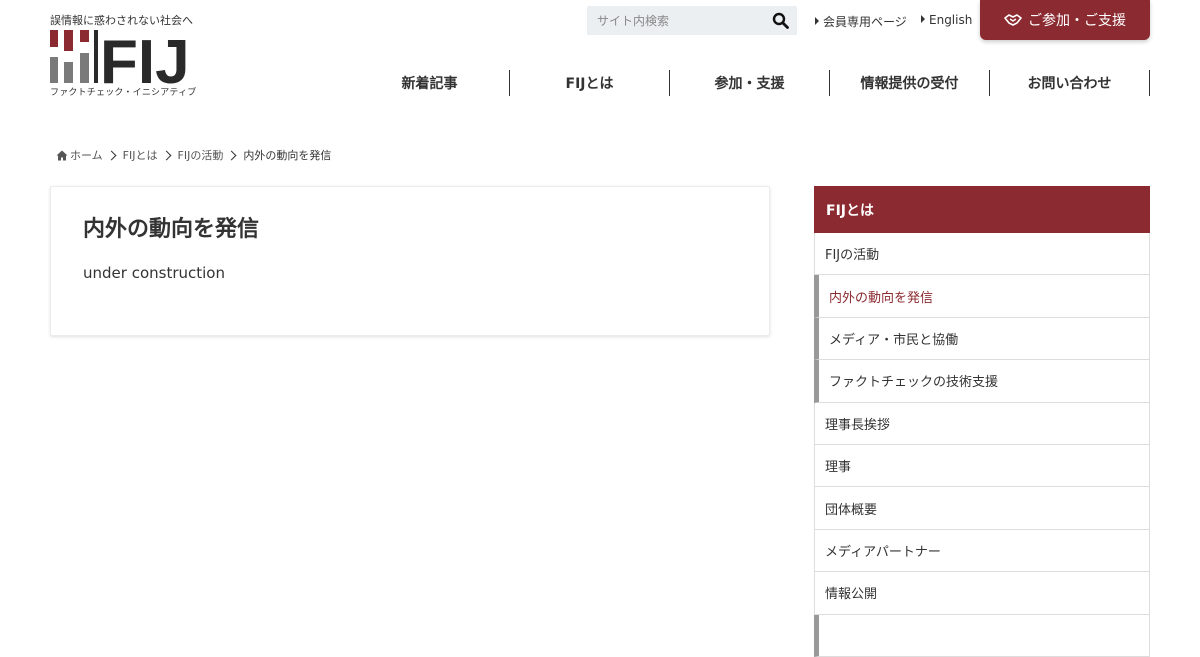 This screenshot has width=1200, height=657. What do you see at coordinates (951, 20) in the screenshot?
I see `english-label: English` at bounding box center [951, 20].